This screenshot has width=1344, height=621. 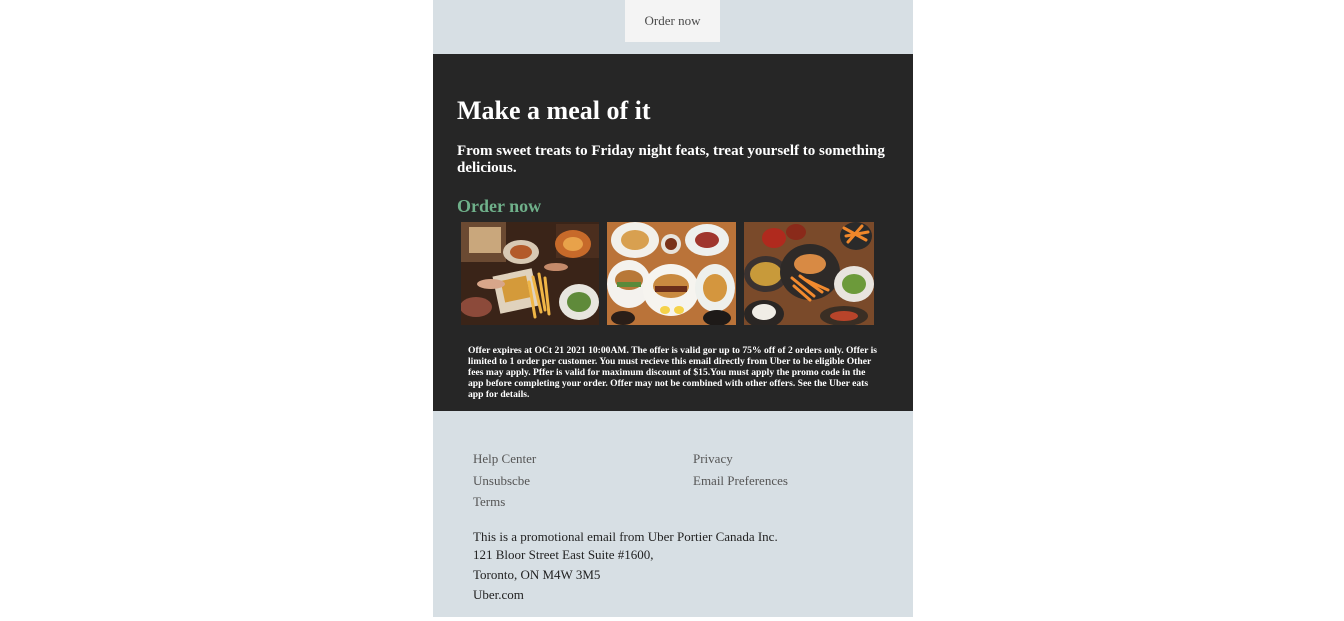 What do you see at coordinates (563, 554) in the screenshot?
I see `footer-street-line: 121 Bloor Street East Suite #1600,` at bounding box center [563, 554].